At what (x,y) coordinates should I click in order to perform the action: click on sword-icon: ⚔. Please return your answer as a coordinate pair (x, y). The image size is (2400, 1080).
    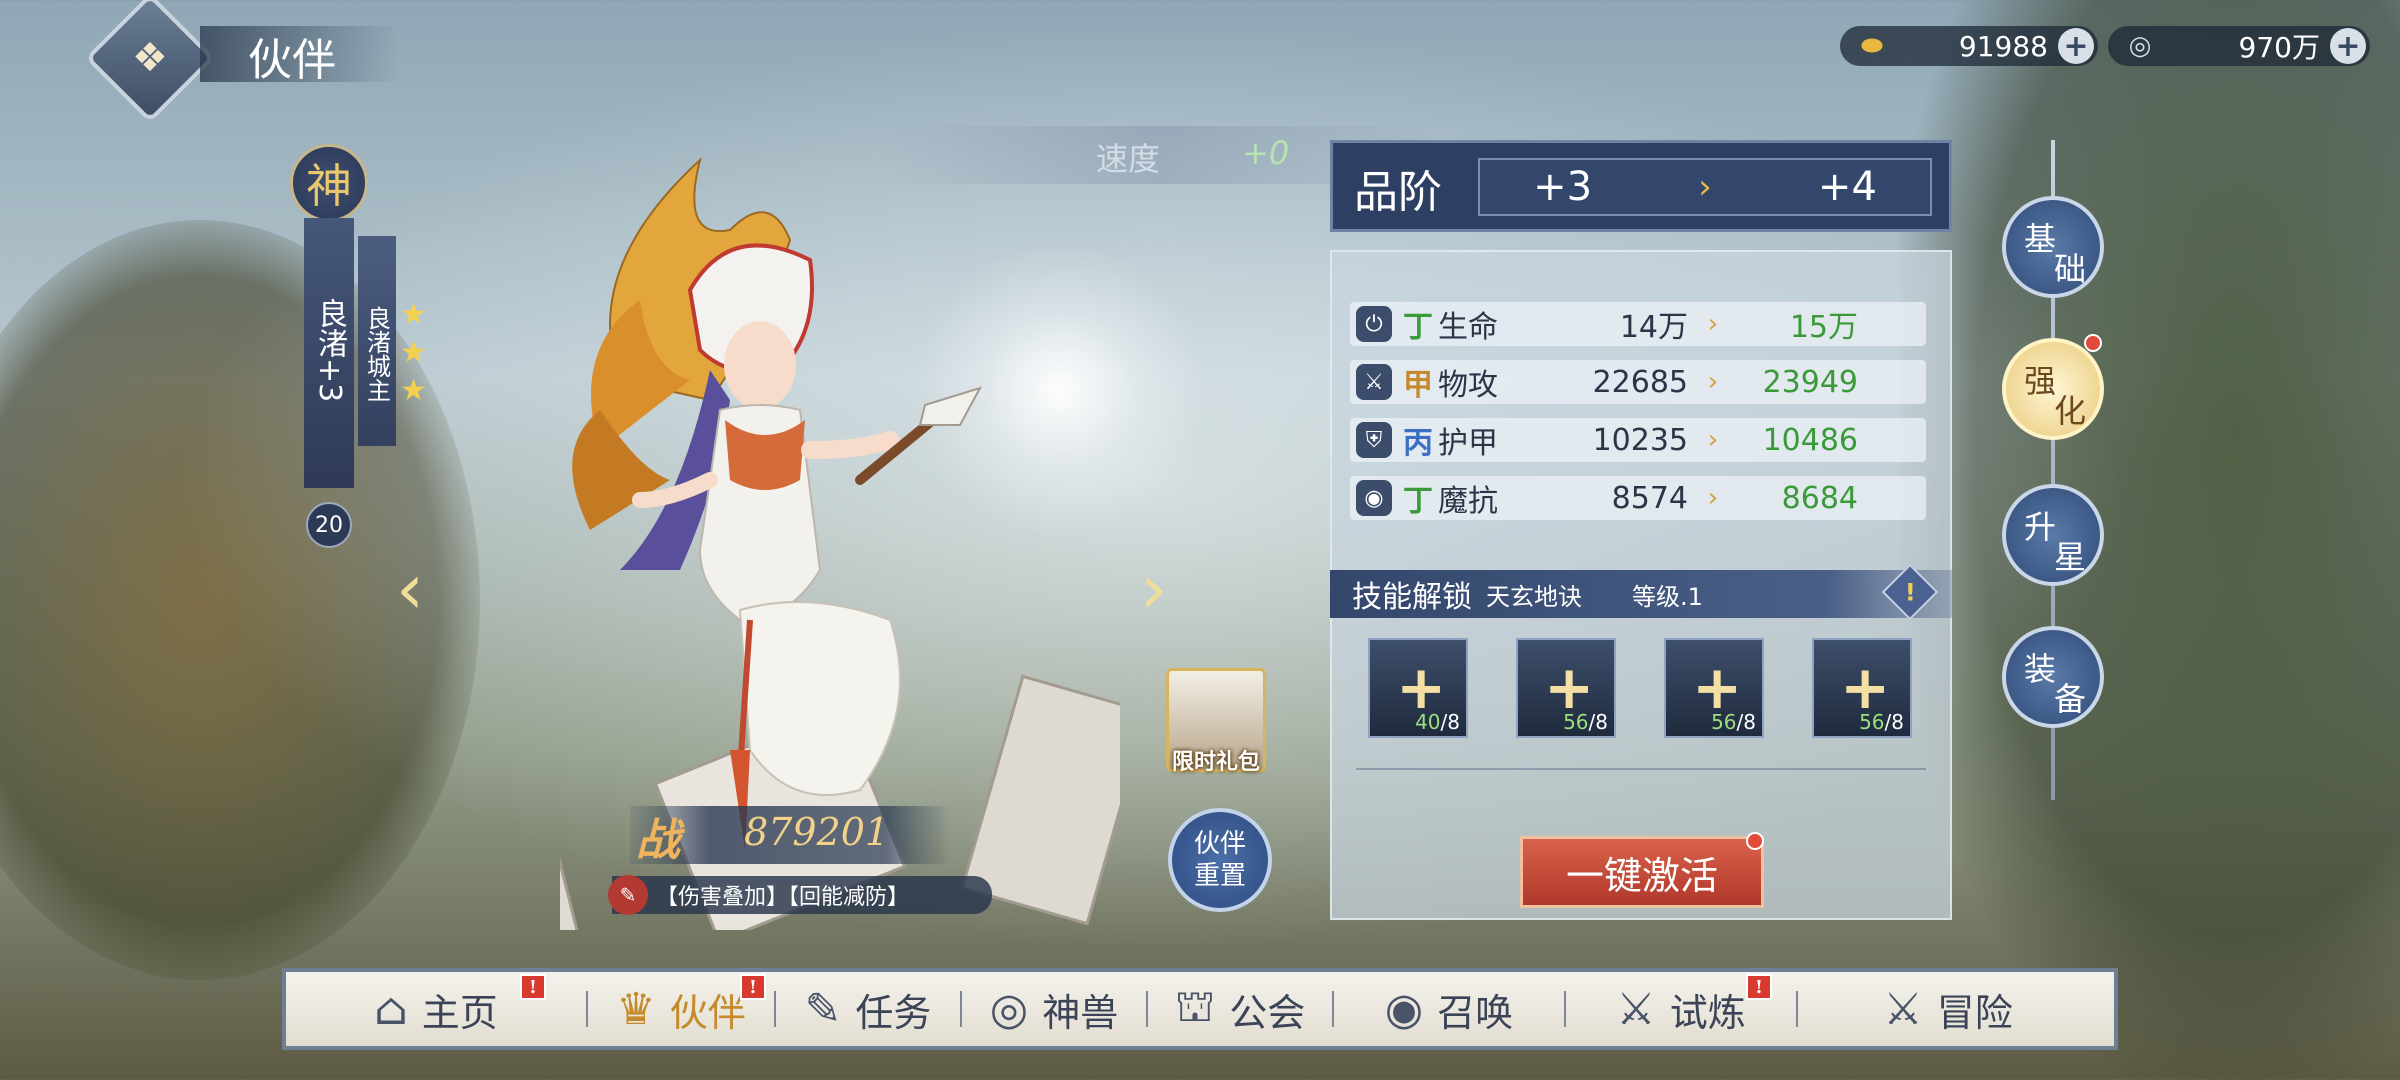
    Looking at the image, I should click on (1374, 382).